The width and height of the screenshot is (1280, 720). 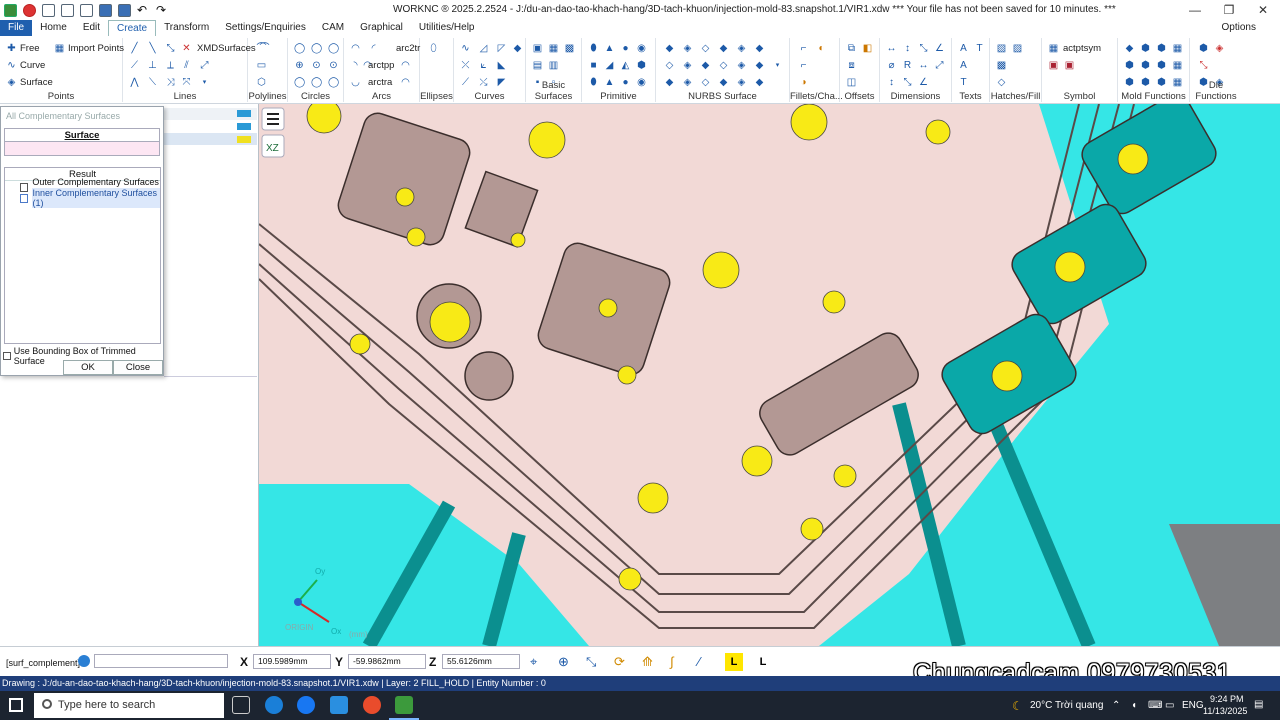 I want to click on box-icon: ■, so click(x=593, y=65).